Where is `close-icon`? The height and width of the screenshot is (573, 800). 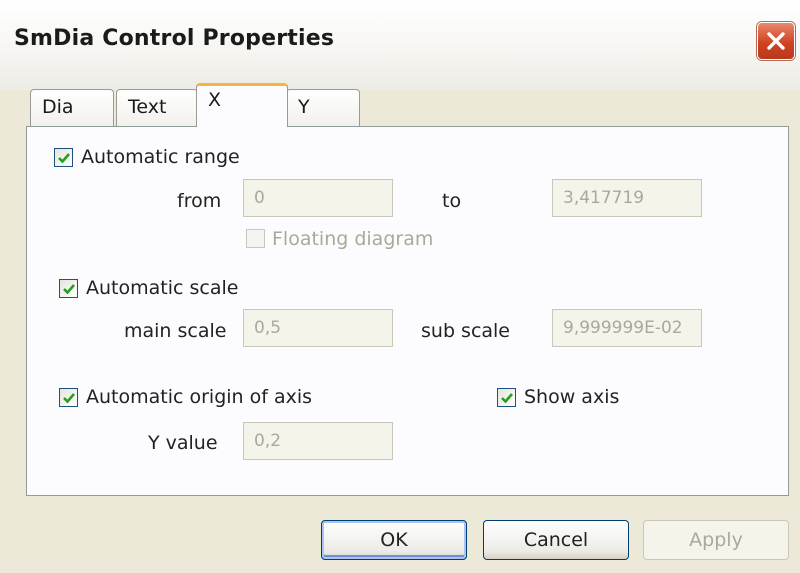 close-icon is located at coordinates (776, 41).